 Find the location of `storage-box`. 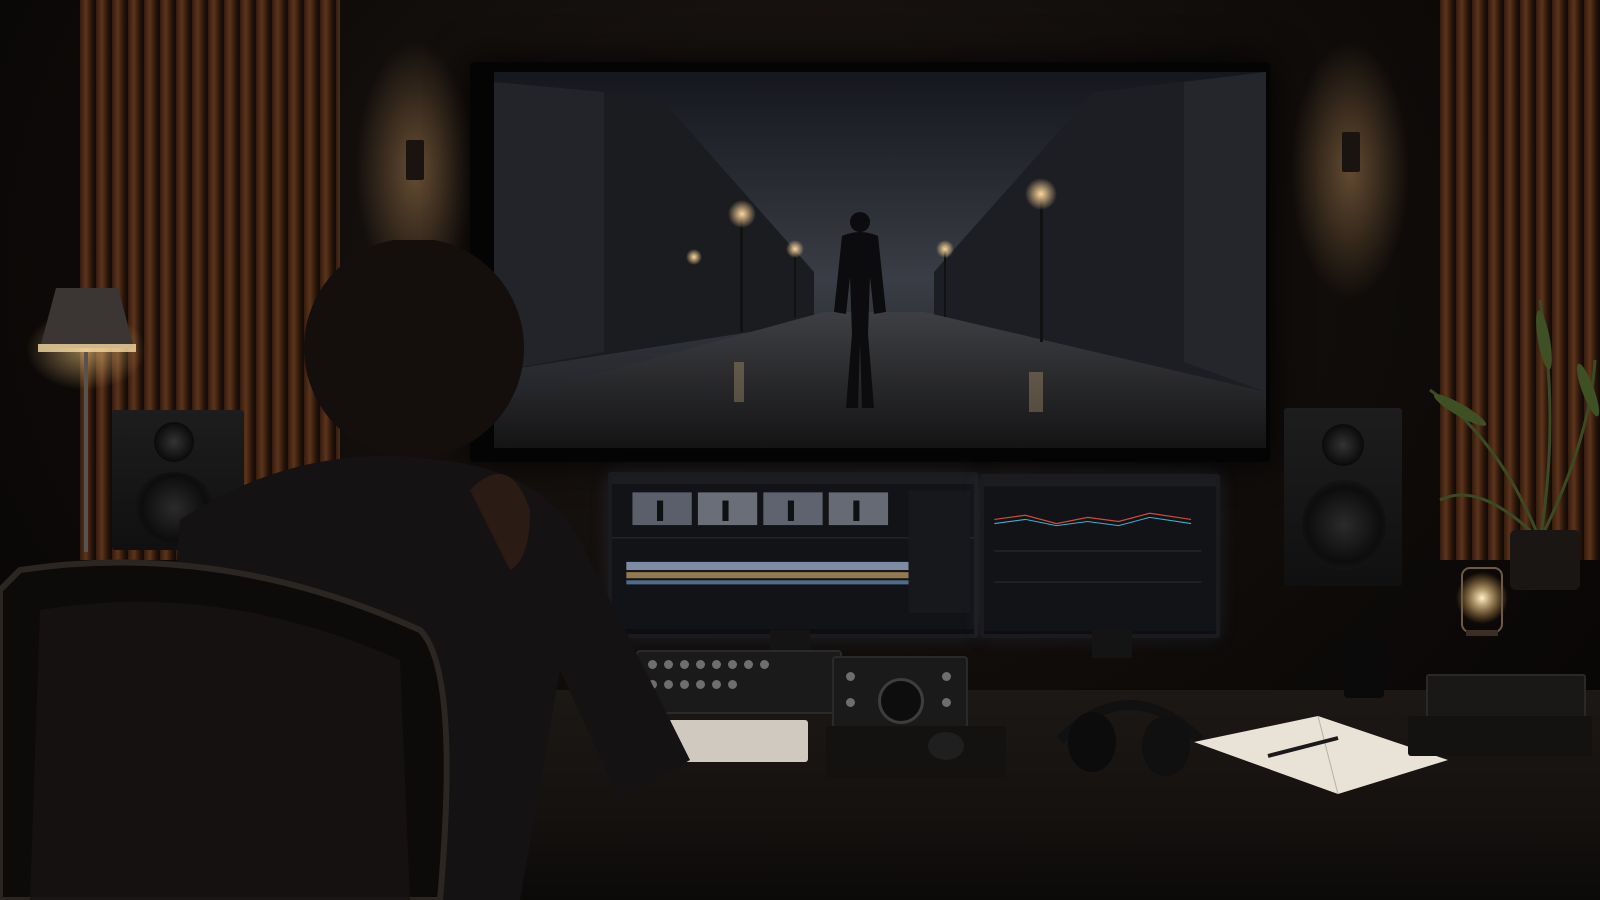

storage-box is located at coordinates (1500, 736).